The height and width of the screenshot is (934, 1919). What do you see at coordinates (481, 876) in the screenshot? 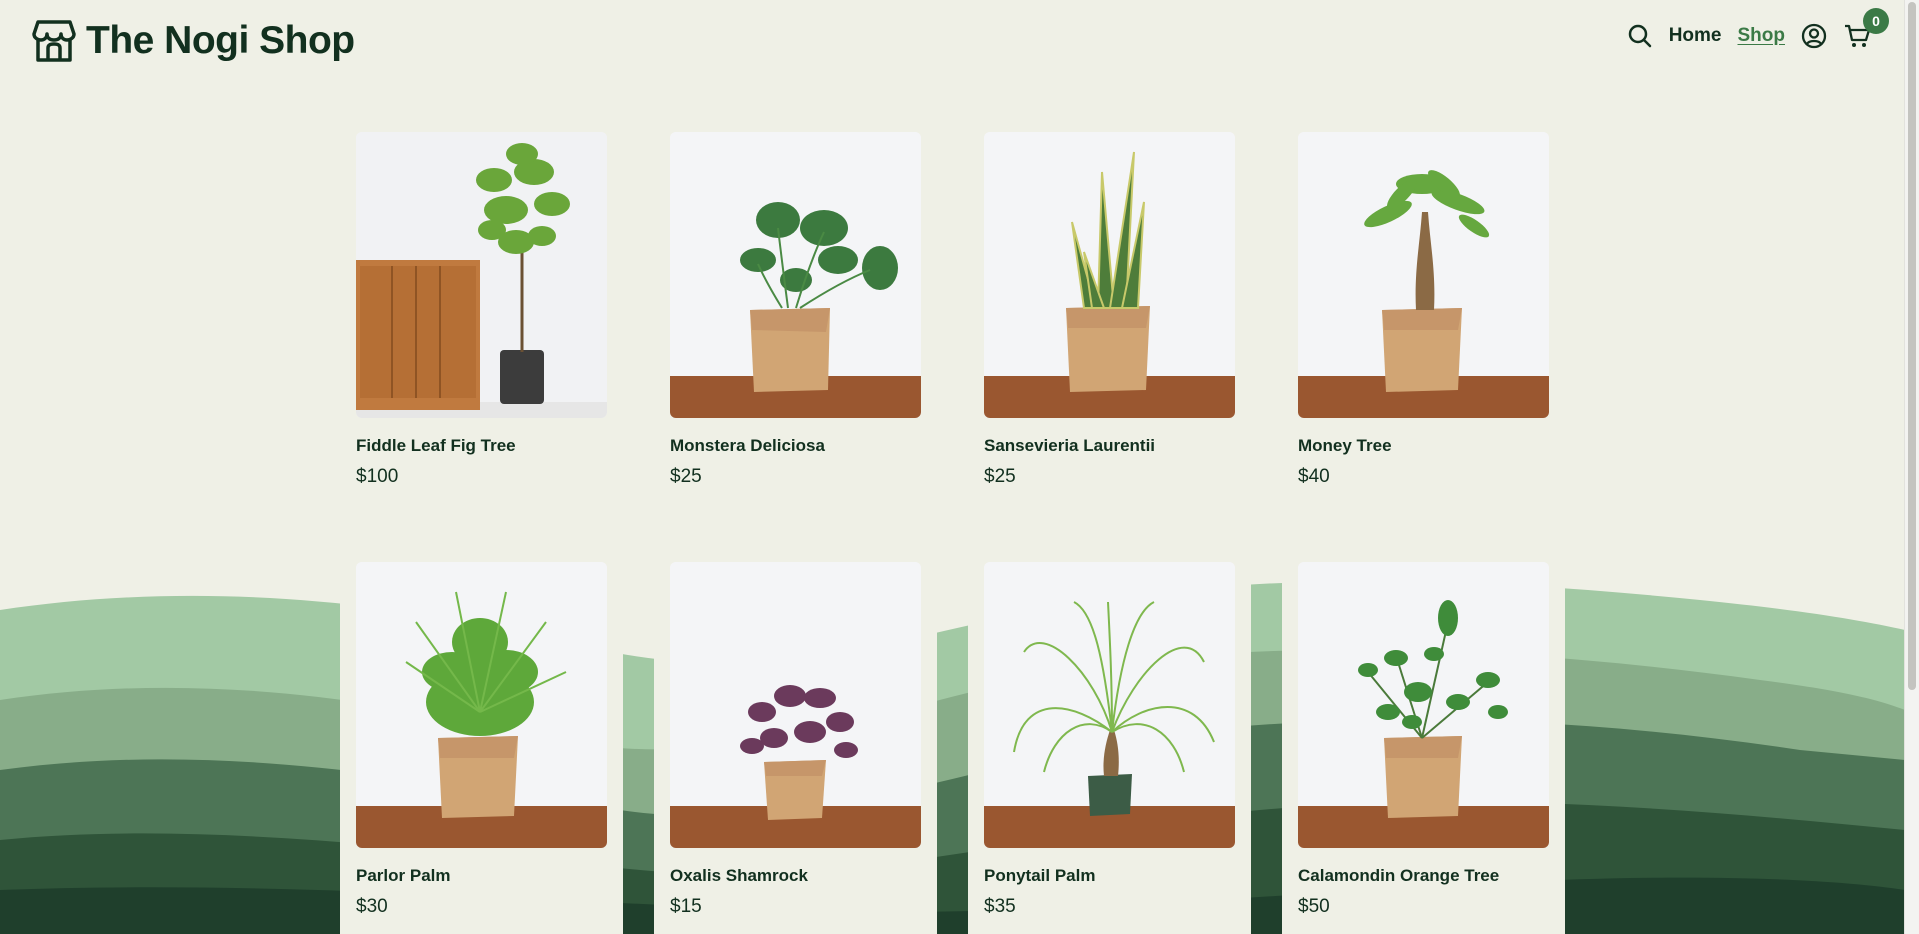
I see `product-name: Parlor Palm` at bounding box center [481, 876].